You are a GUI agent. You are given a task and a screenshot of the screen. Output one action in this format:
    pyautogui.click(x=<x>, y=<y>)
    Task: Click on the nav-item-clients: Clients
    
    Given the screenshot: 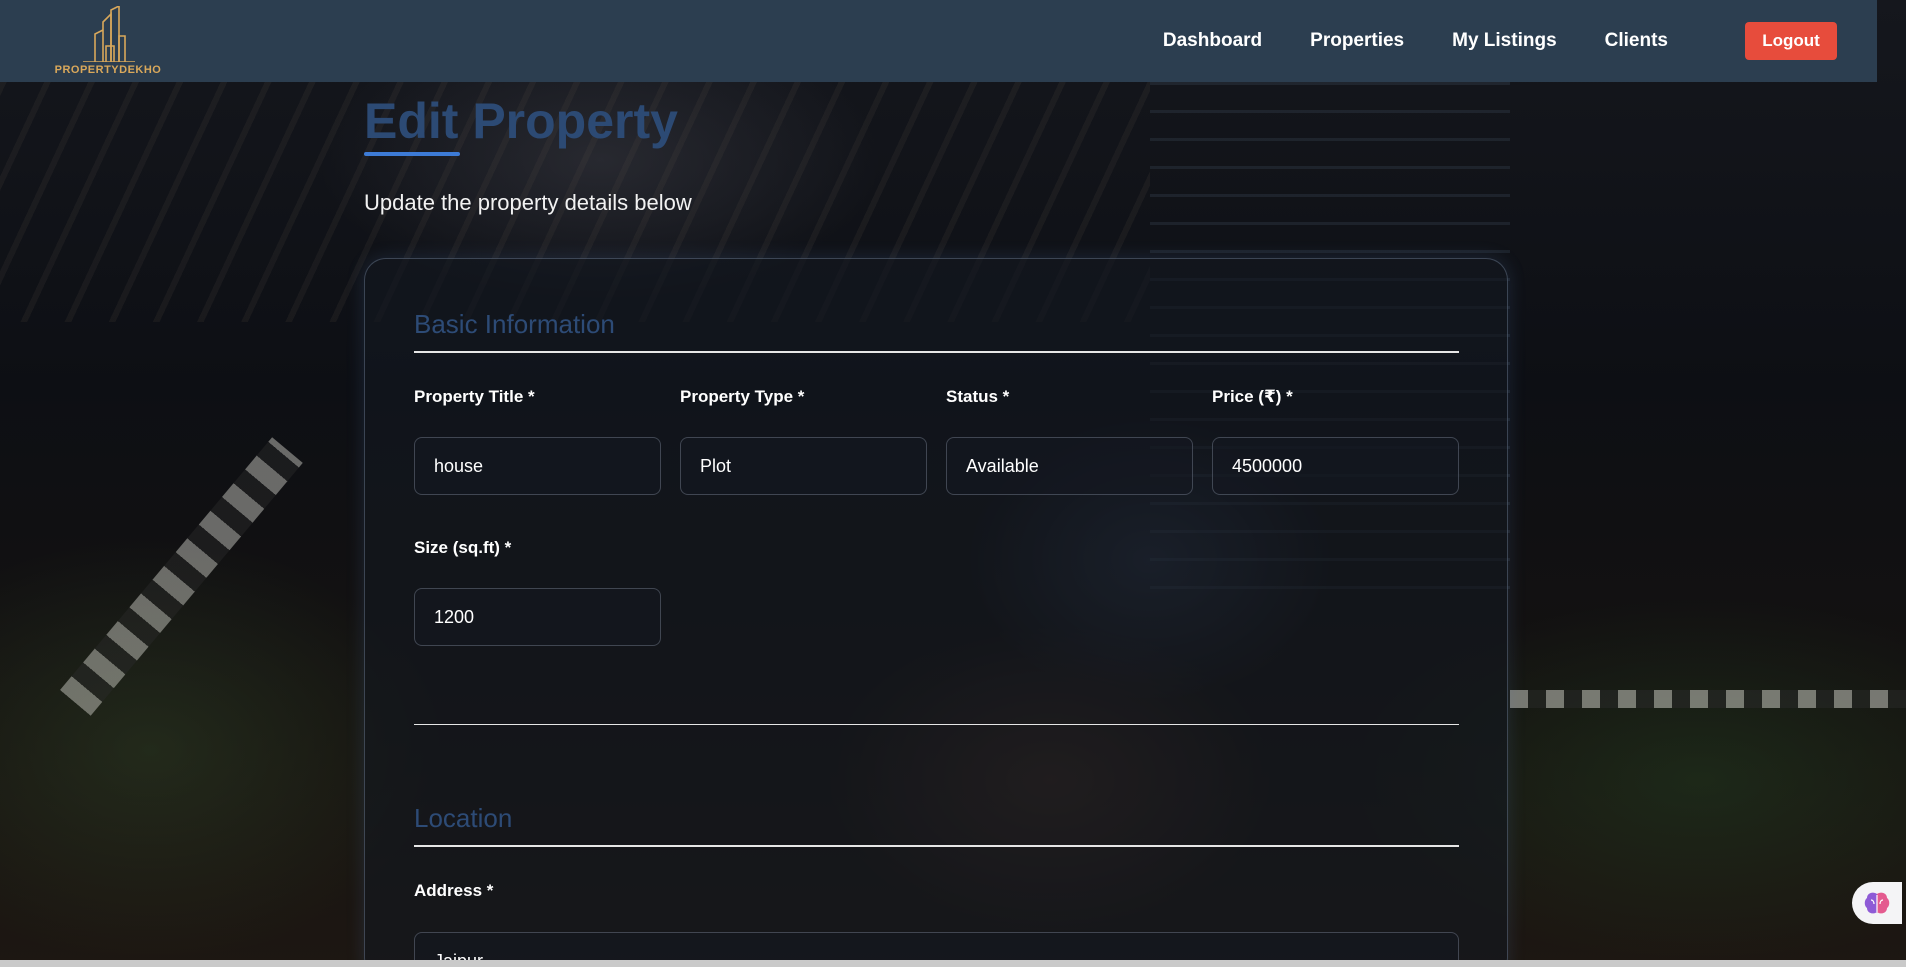 What is the action you would take?
    pyautogui.click(x=1636, y=41)
    